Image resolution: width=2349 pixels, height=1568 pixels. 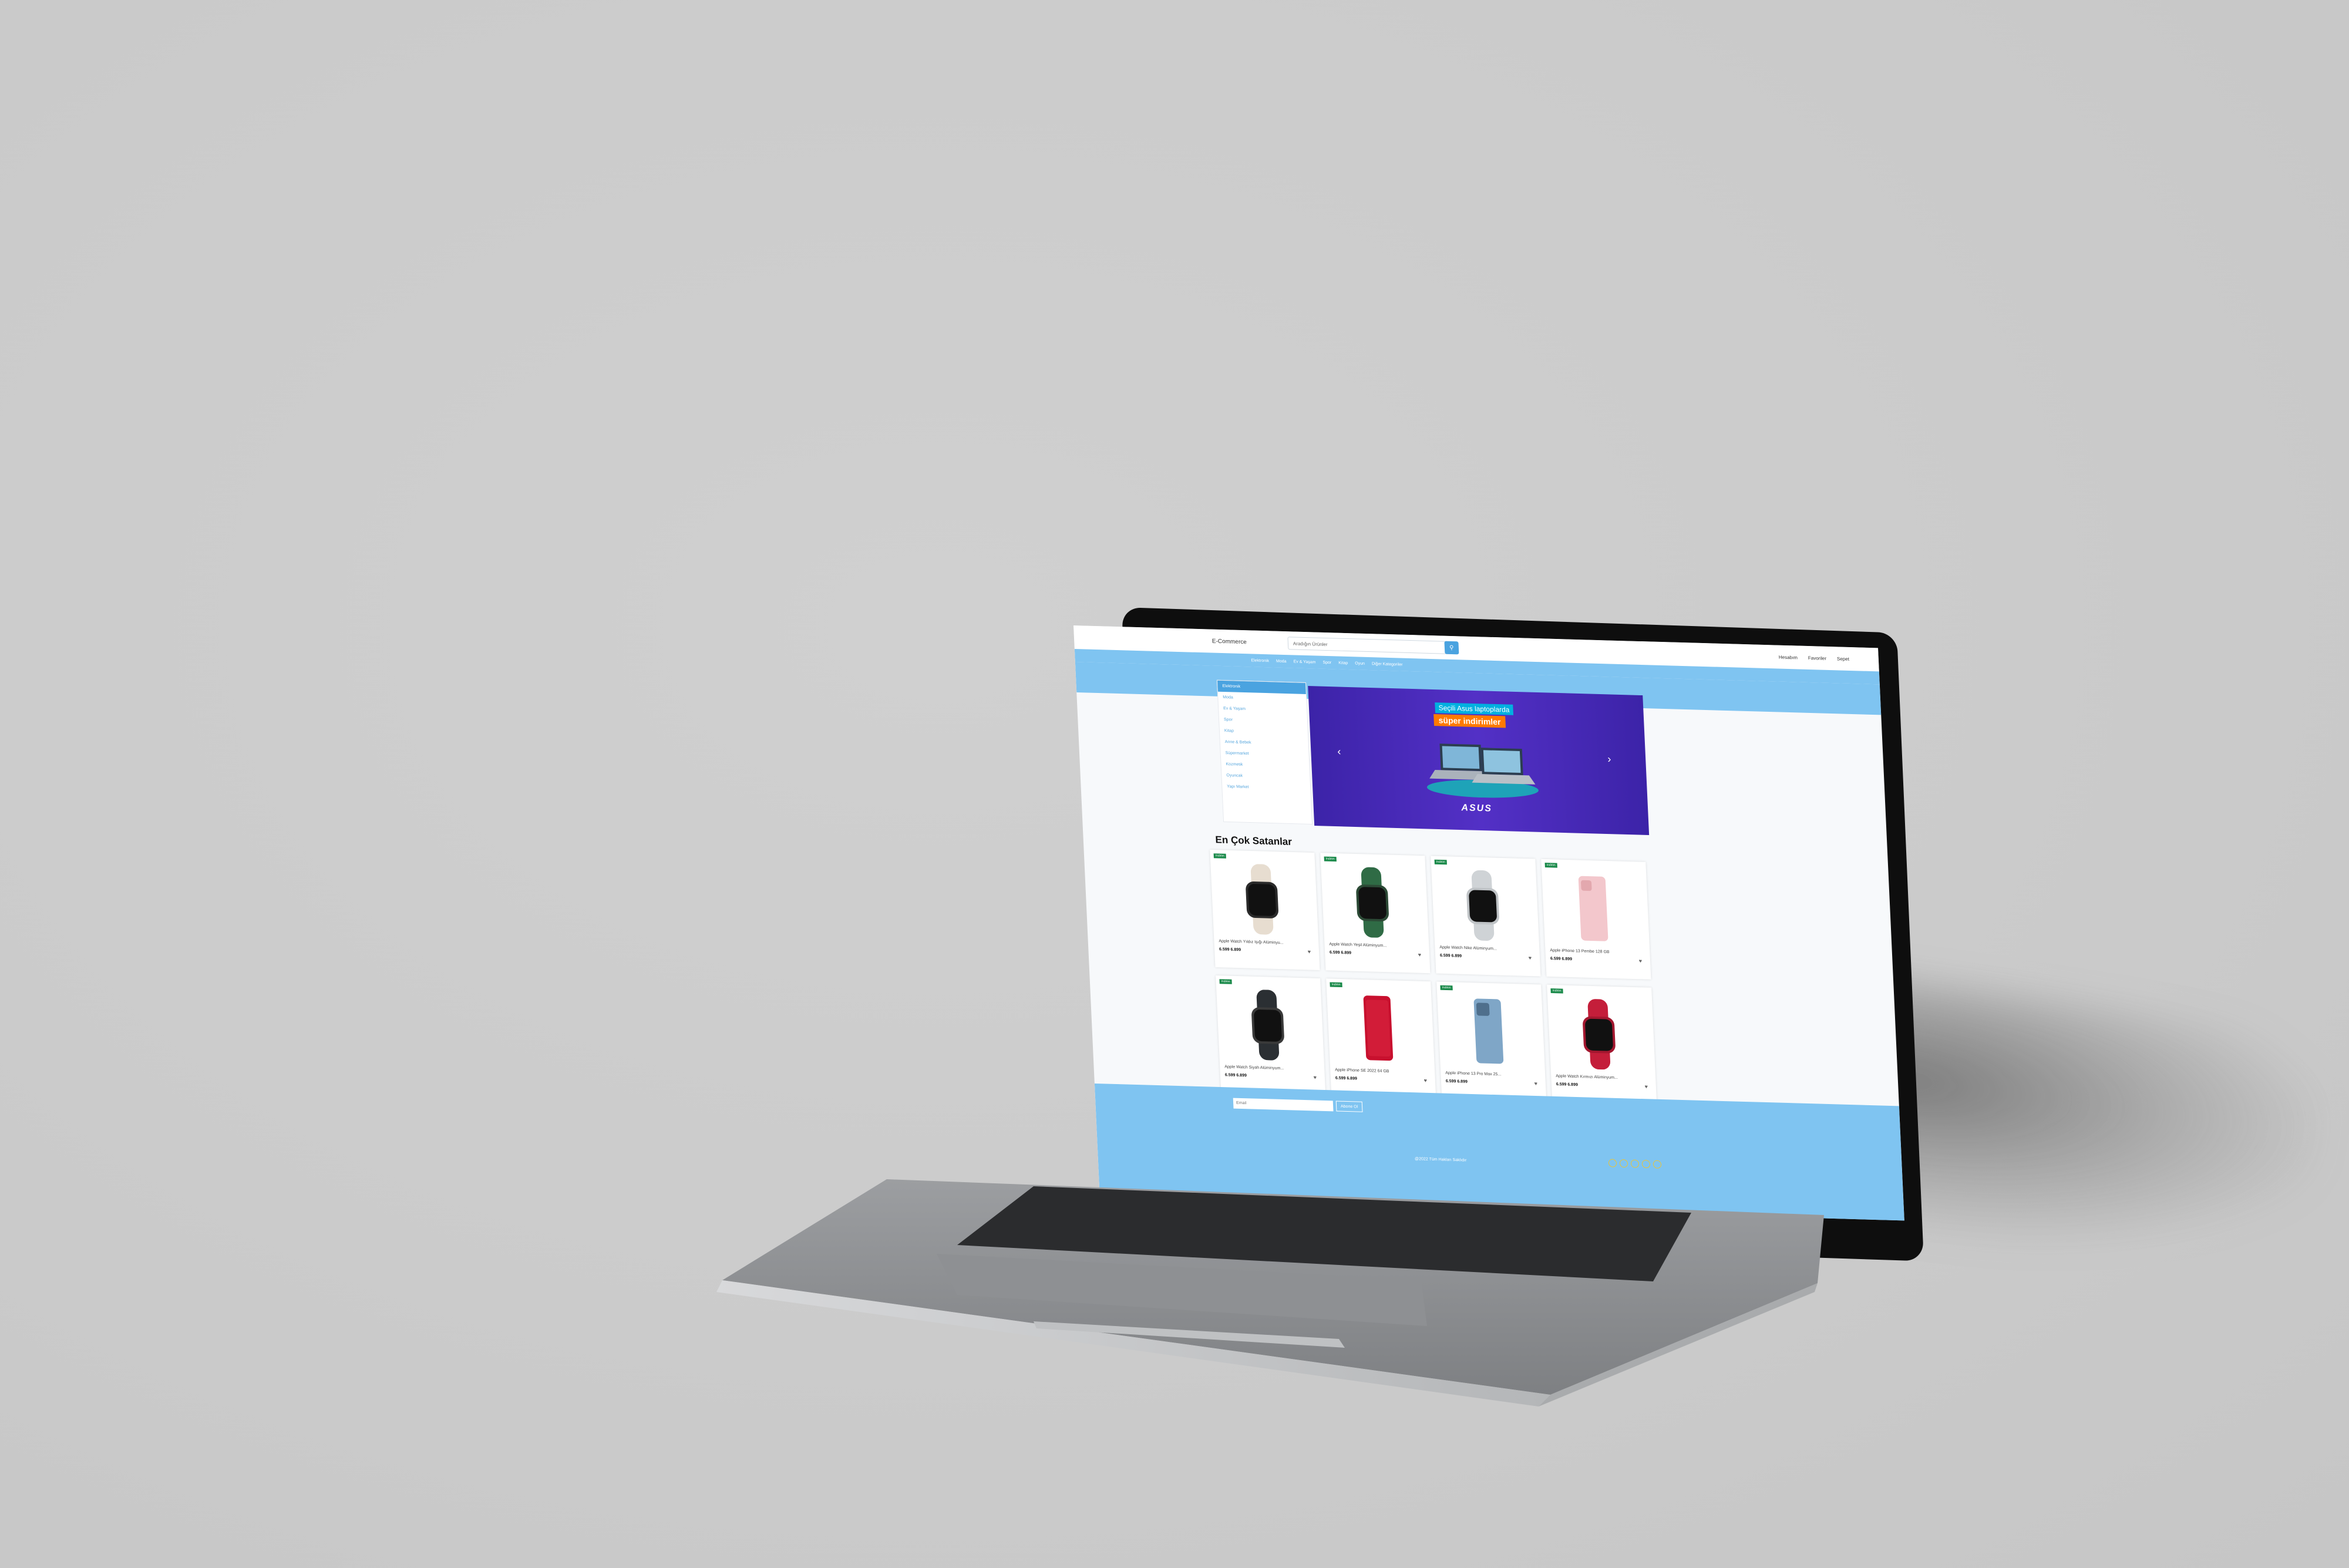 I want to click on laptop-base, so click(x=1270, y=1293).